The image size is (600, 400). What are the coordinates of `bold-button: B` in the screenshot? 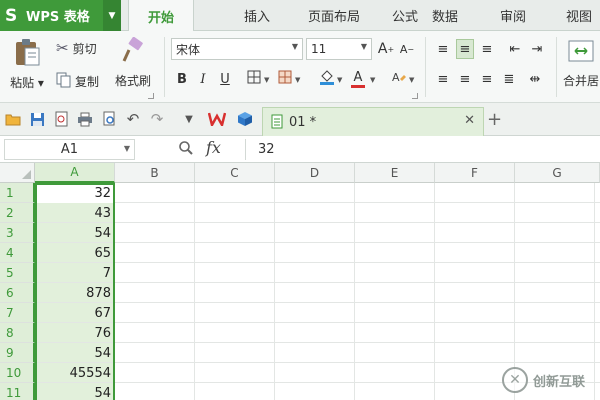 It's located at (182, 79).